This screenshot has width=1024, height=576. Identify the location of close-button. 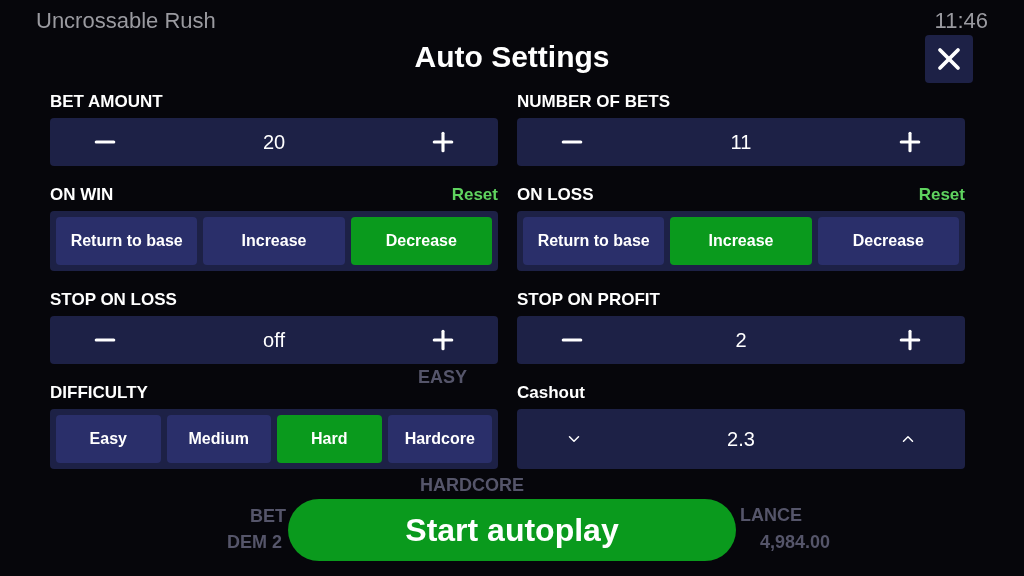
(949, 59).